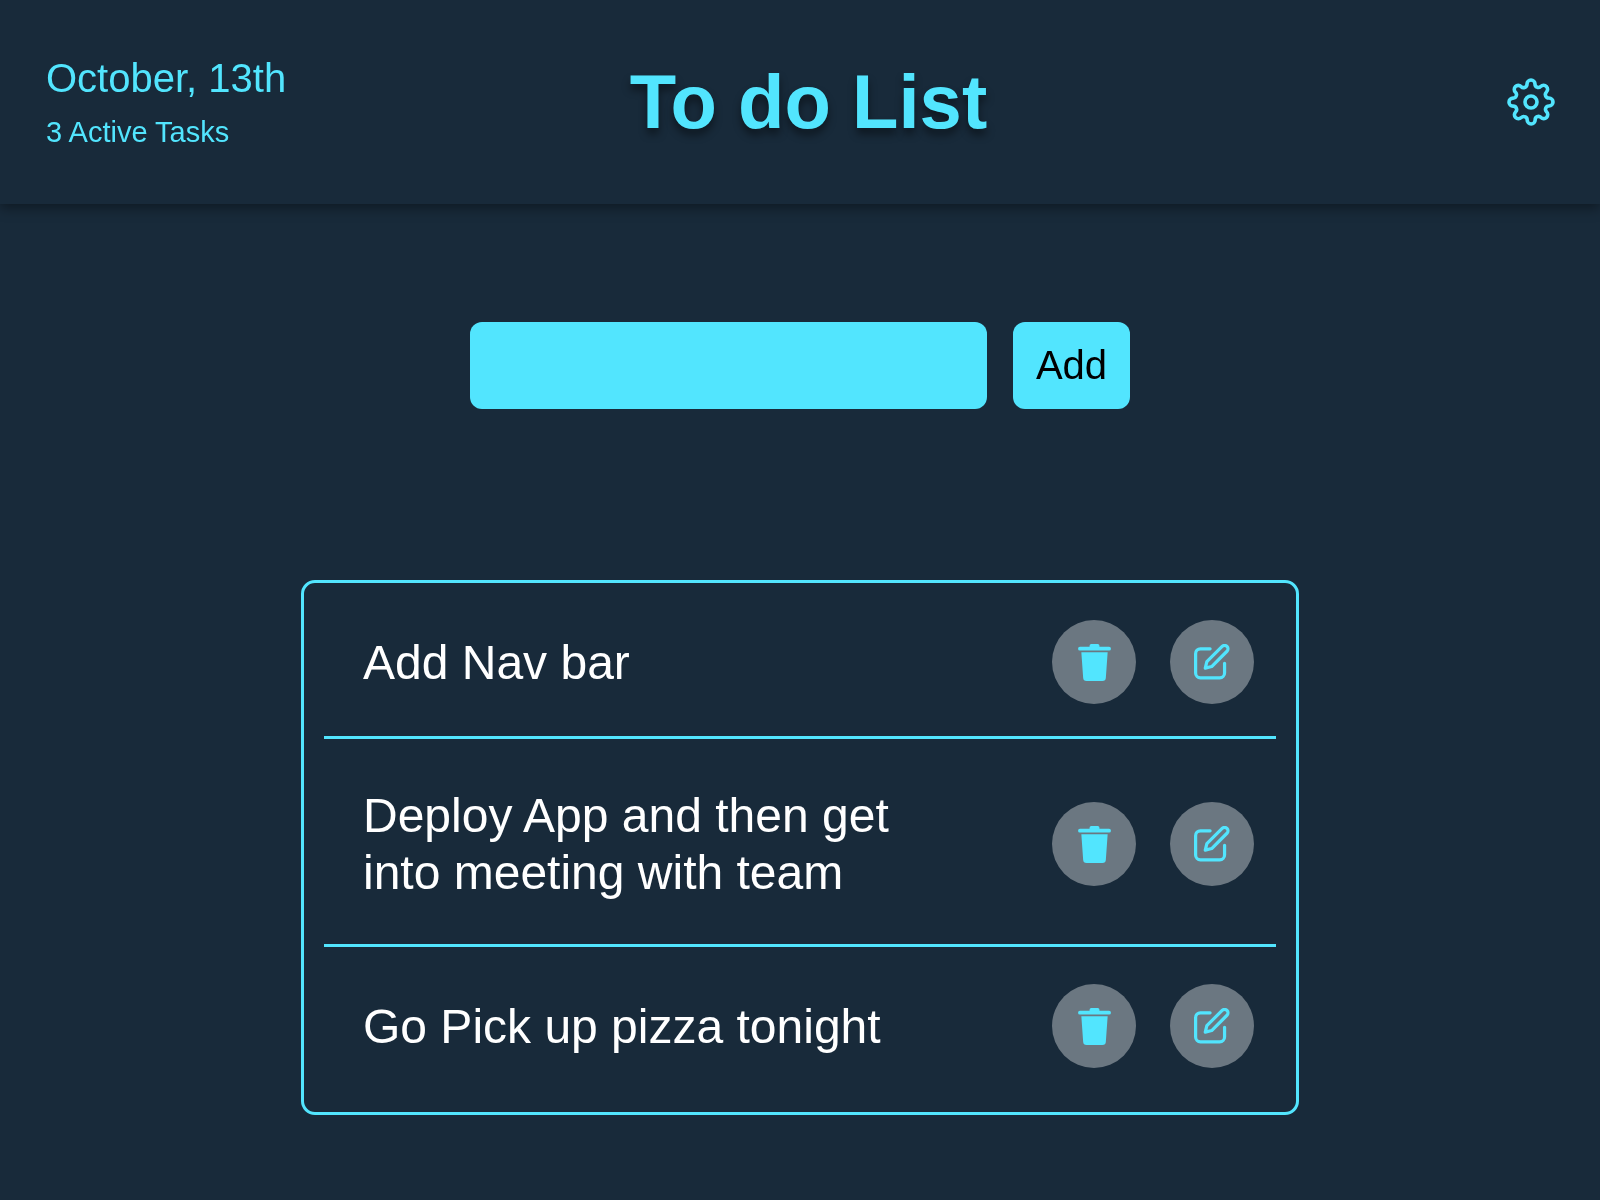 The height and width of the screenshot is (1200, 1600). What do you see at coordinates (1531, 102) in the screenshot?
I see `settings-icon` at bounding box center [1531, 102].